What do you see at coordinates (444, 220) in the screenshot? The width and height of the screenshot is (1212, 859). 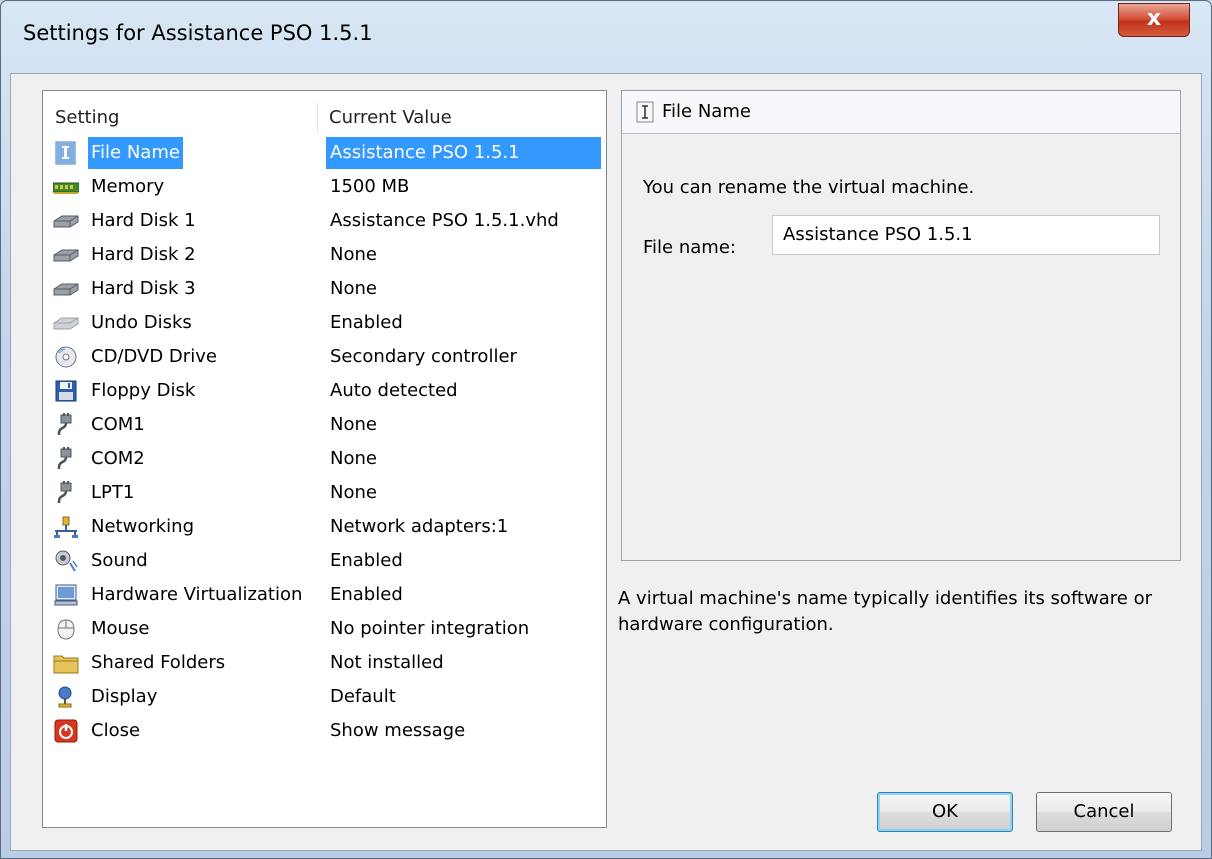 I see `settings-row-value: Assistance PSO 1.5.1.vhd` at bounding box center [444, 220].